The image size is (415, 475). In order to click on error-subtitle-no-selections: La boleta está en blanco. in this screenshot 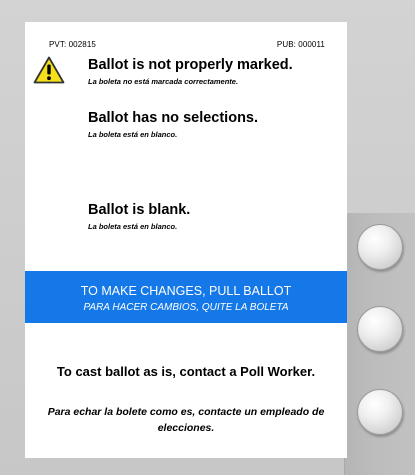, I will do `click(133, 134)`.